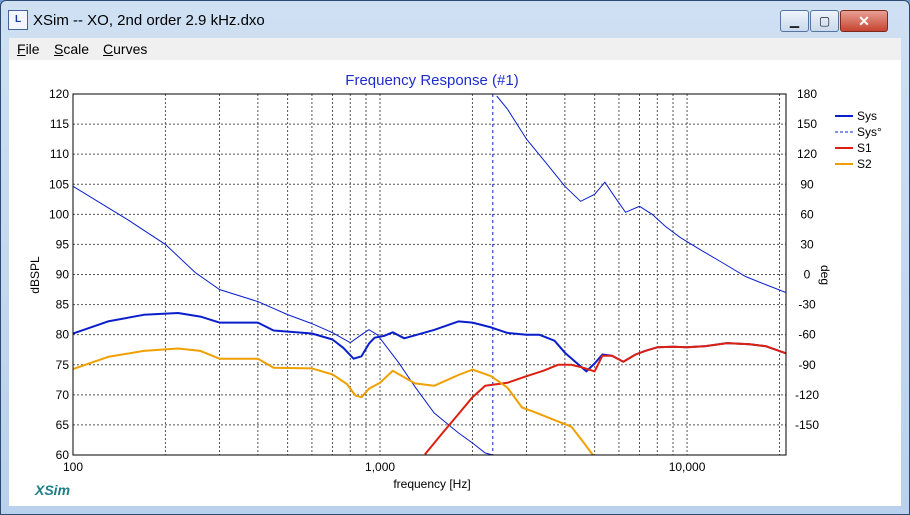 The image size is (910, 515). I want to click on x-tick-label: 100, so click(73, 467).